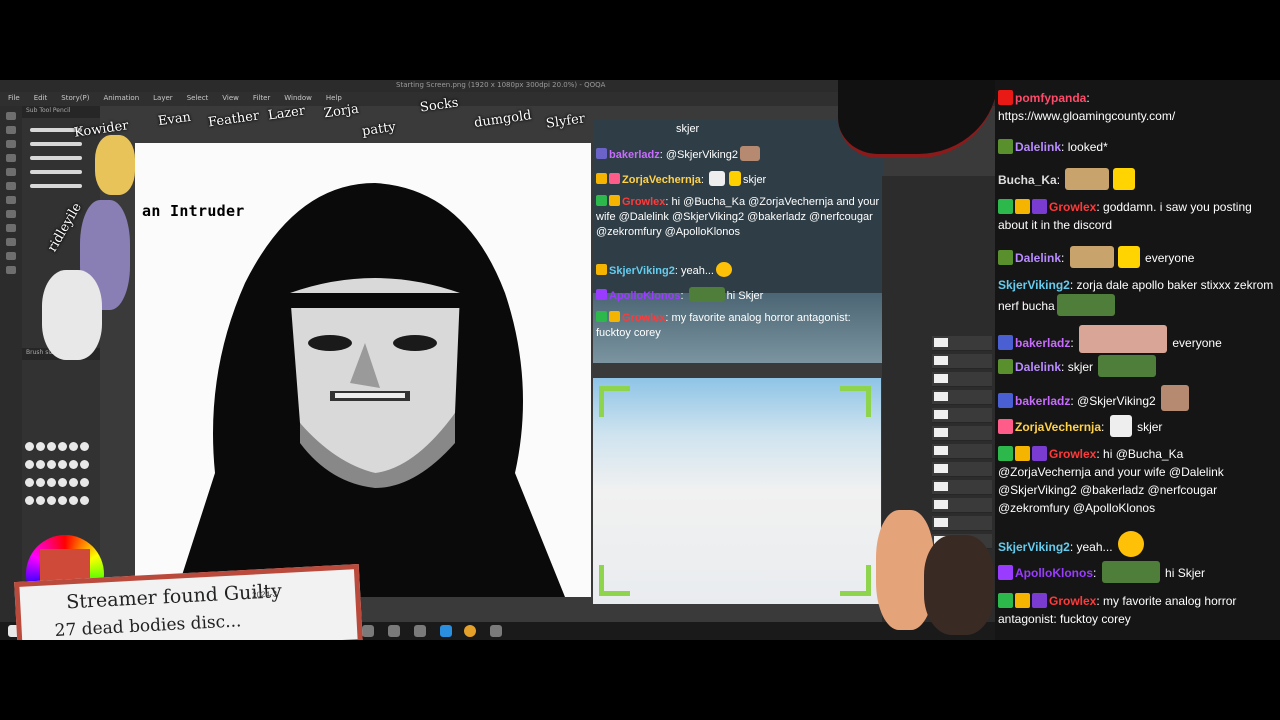 This screenshot has height=720, width=1280. I want to click on sign-date: 2024-3, so click(264, 594).